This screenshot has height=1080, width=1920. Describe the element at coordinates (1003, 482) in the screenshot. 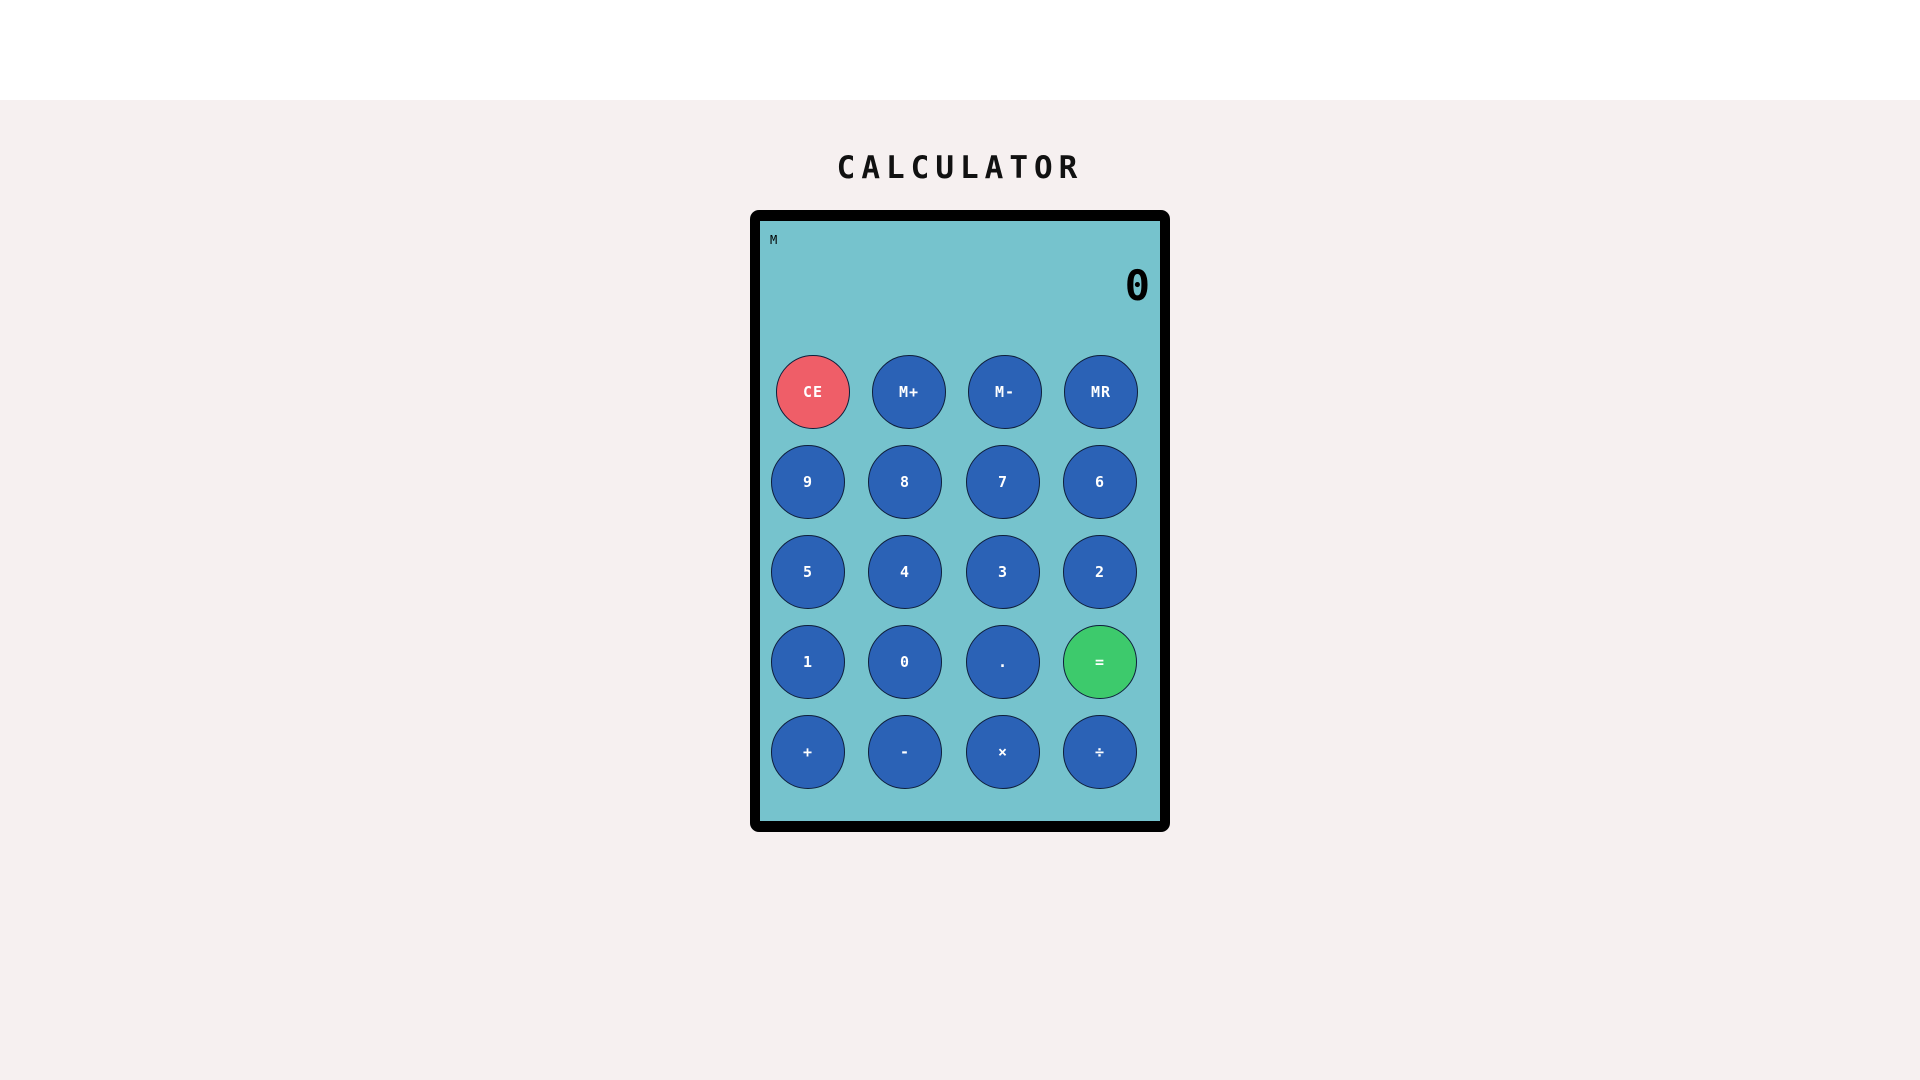

I see `digit-7-button: 7` at that location.